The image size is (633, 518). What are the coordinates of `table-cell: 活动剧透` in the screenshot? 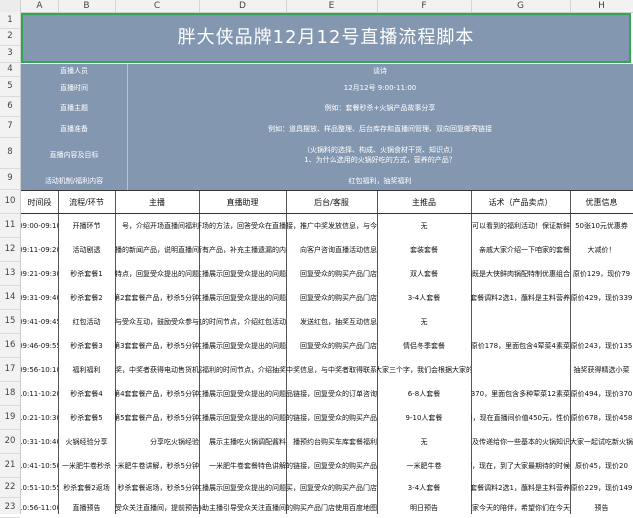 It's located at (87, 250).